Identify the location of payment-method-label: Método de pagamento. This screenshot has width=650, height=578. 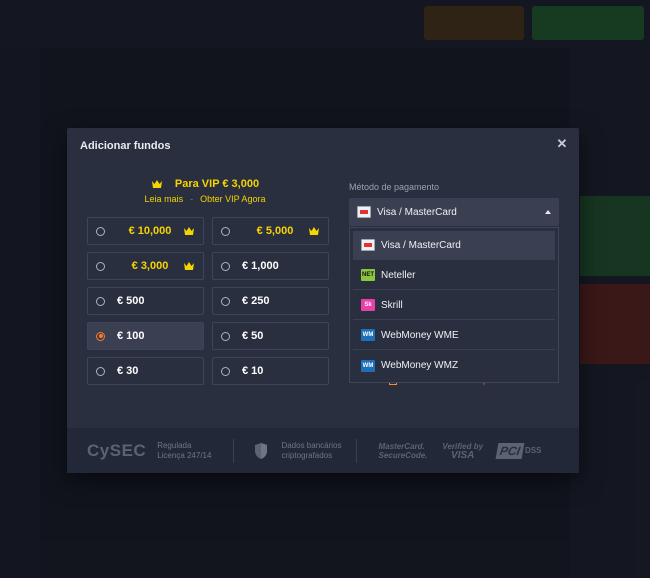
(394, 187).